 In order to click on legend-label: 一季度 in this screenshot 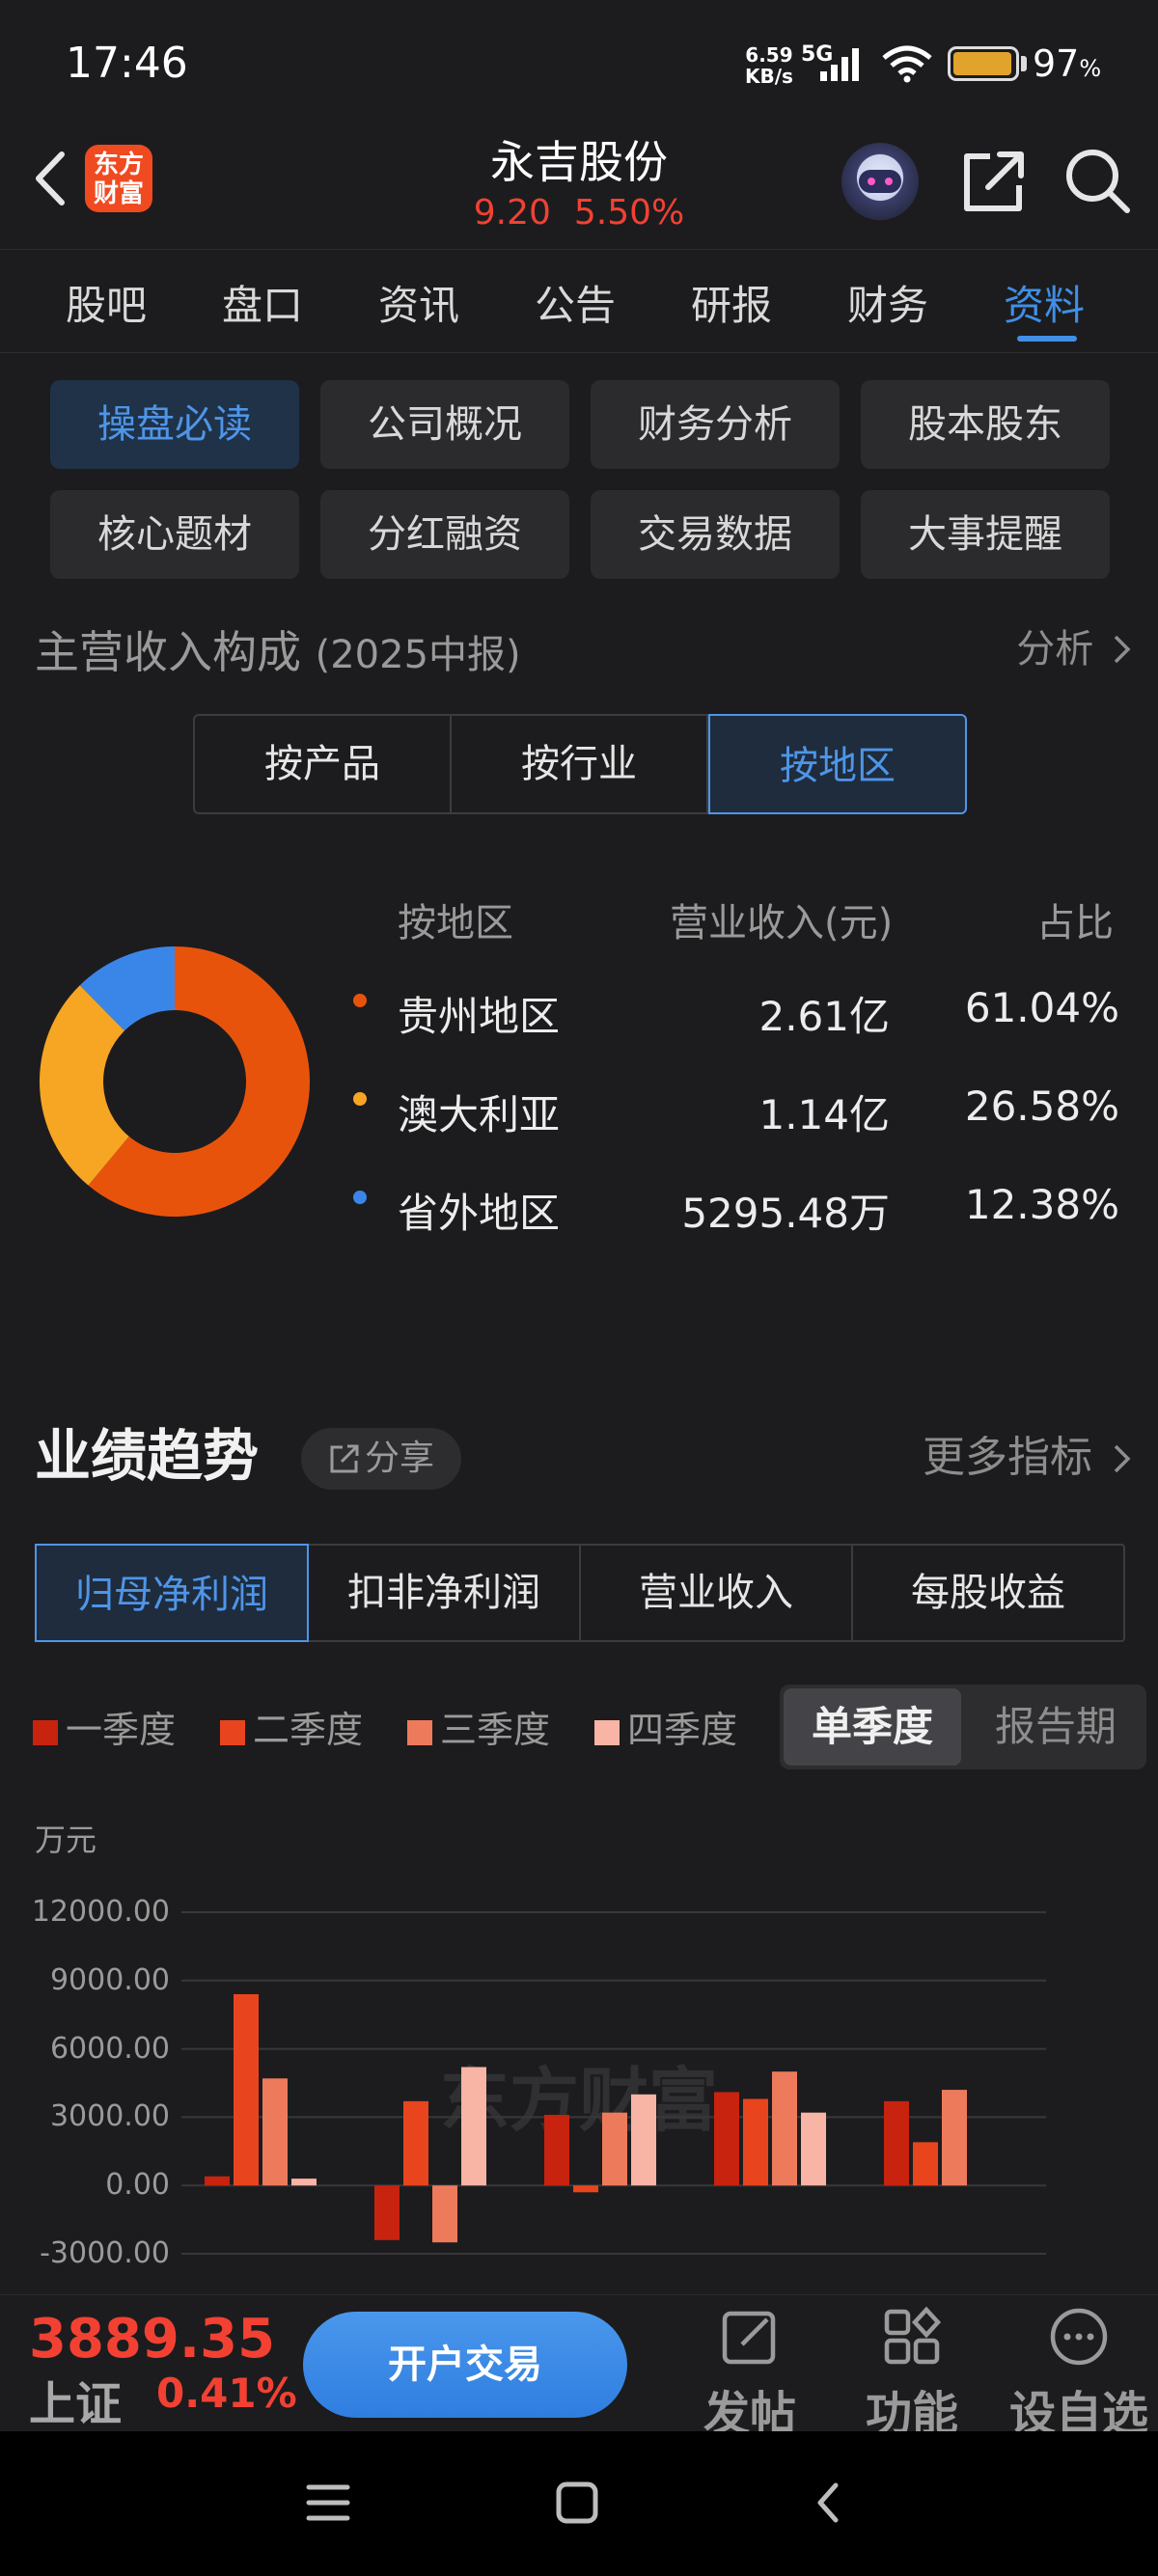, I will do `click(121, 1730)`.